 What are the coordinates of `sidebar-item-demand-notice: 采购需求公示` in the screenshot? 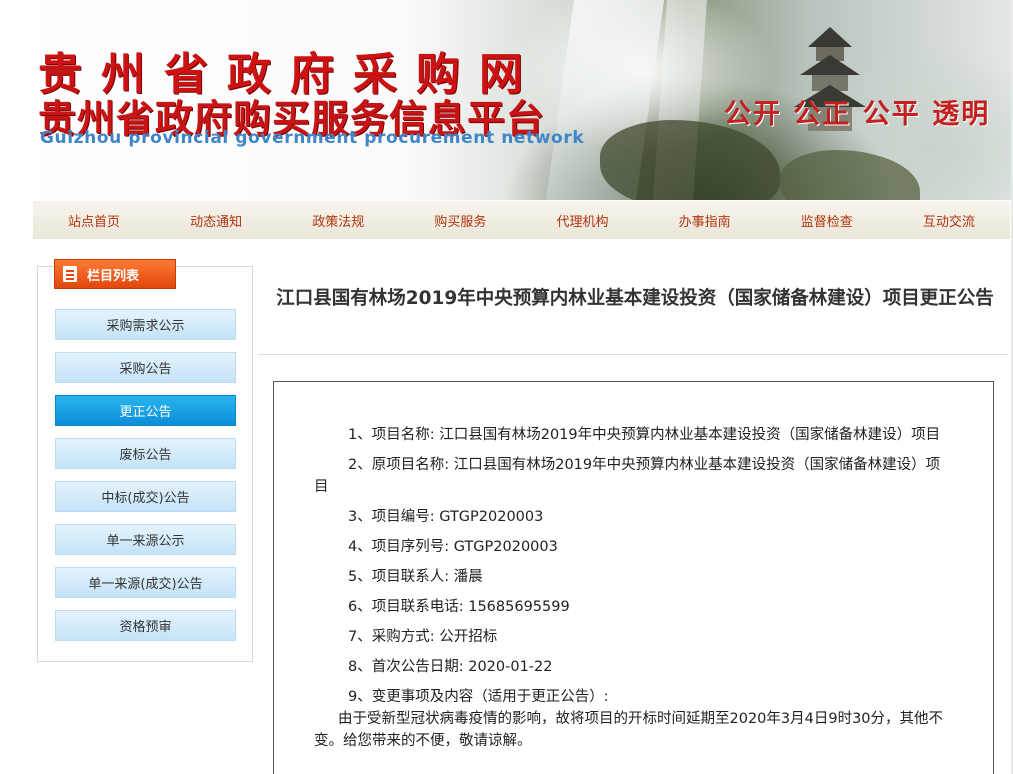 It's located at (145, 324).